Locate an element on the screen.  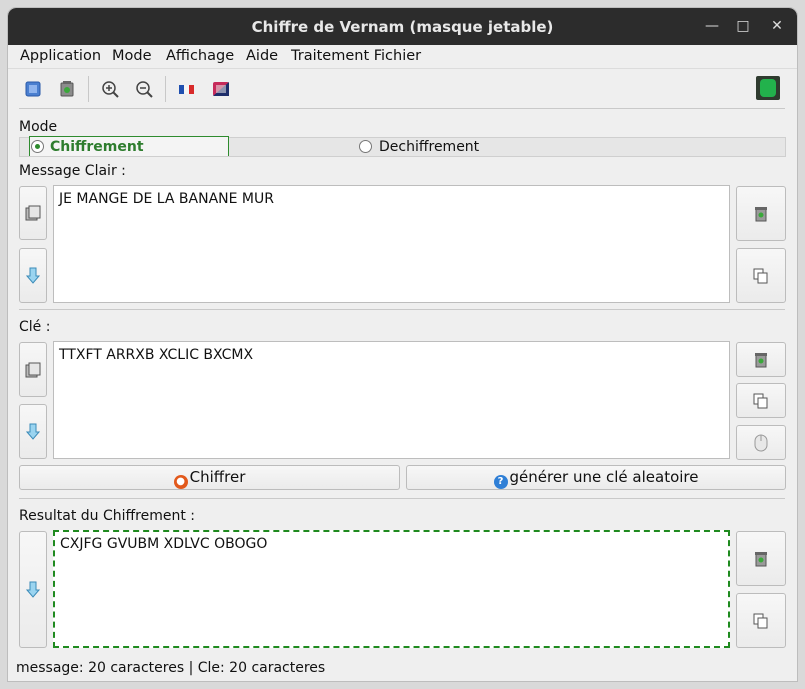
toolbar is located at coordinates (402, 89).